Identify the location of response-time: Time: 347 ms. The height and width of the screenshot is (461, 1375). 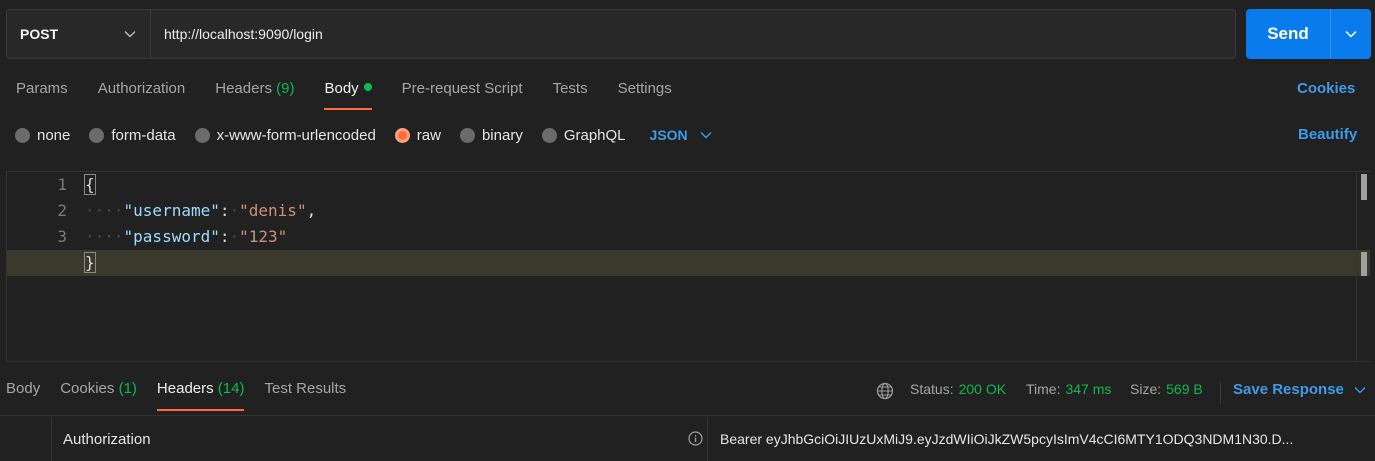
(1068, 389).